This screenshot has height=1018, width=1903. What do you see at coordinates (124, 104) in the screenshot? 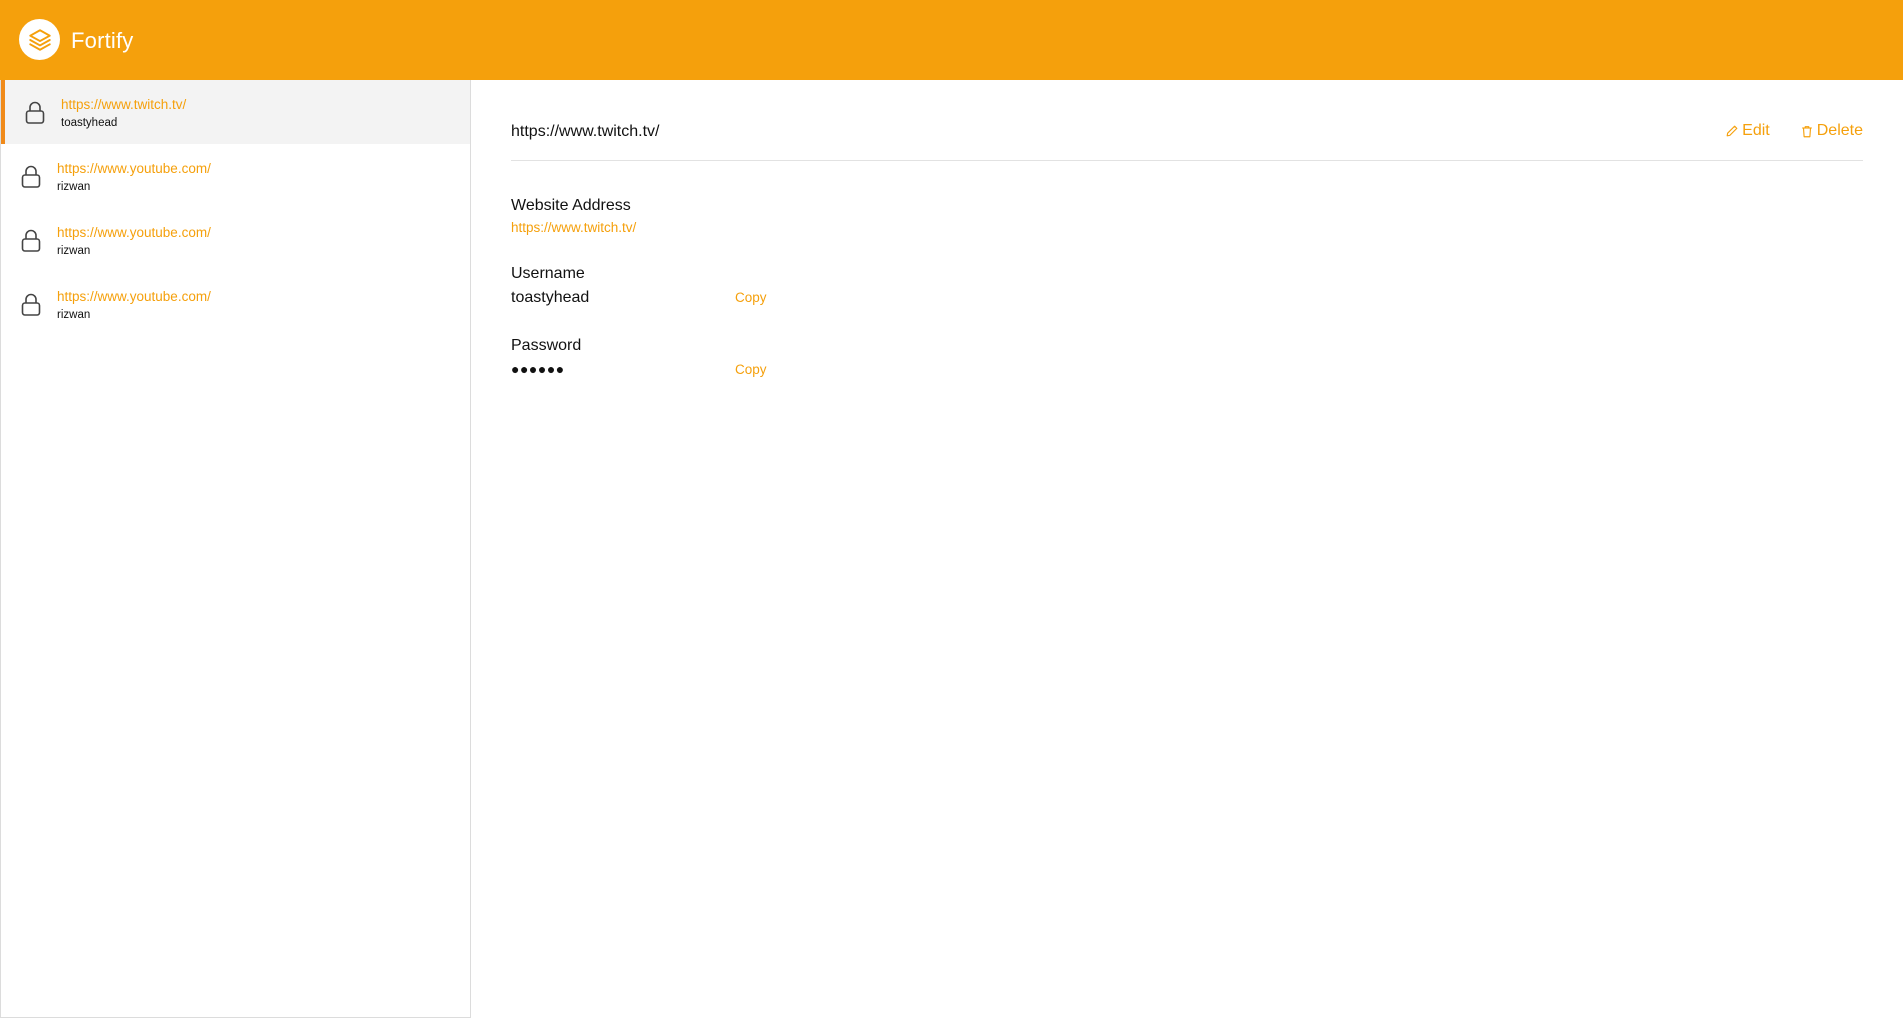
I see `entry-url: https://www.twitch.tv/` at bounding box center [124, 104].